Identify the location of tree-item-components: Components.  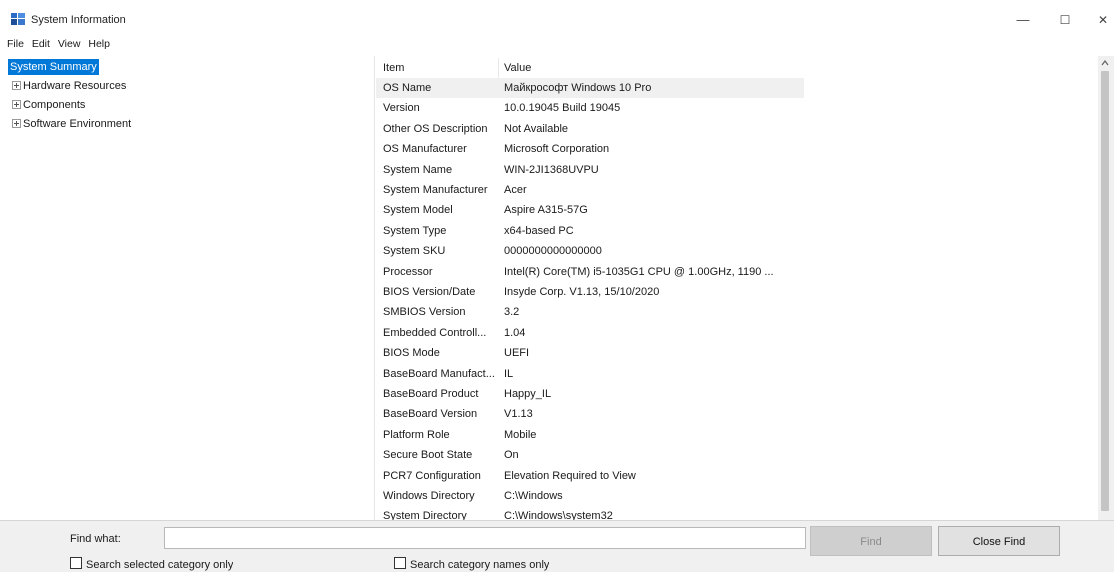
(42, 105).